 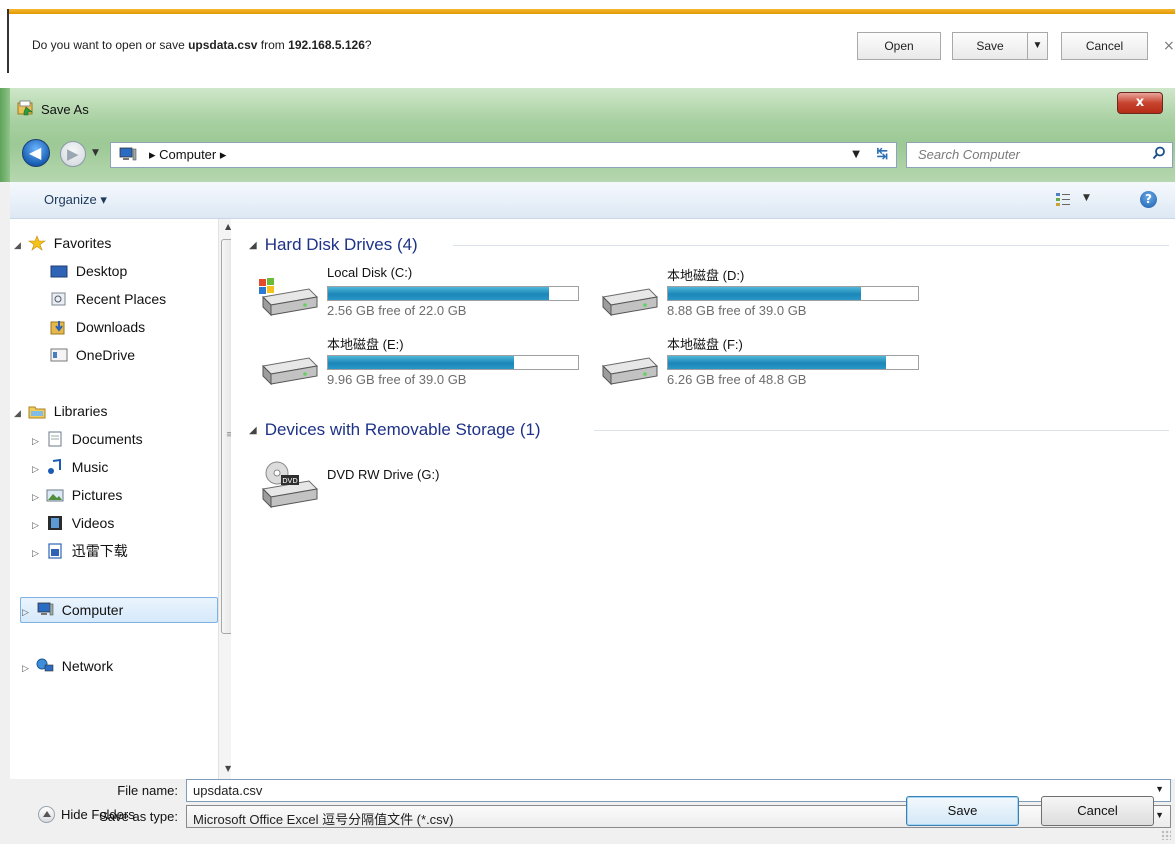 I want to click on save-type-dropdown-icon: ▼, so click(x=1159, y=815).